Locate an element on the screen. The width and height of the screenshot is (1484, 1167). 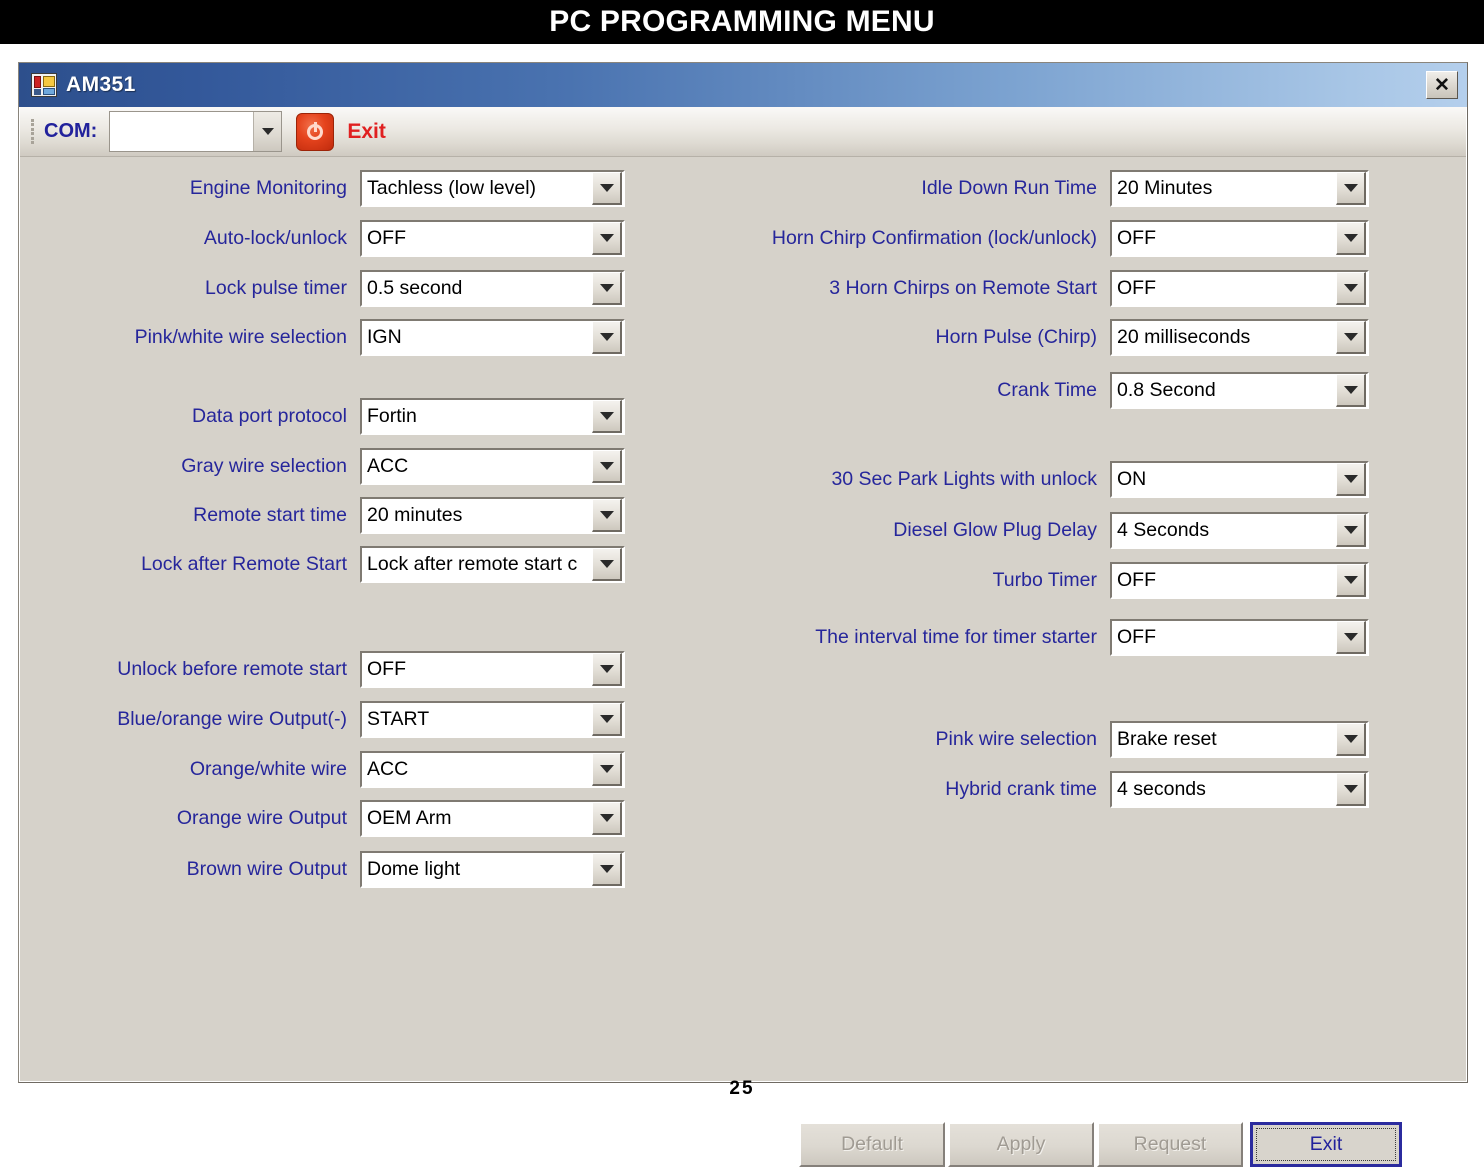
application-toolbar: COM: Exit is located at coordinates (743, 132).